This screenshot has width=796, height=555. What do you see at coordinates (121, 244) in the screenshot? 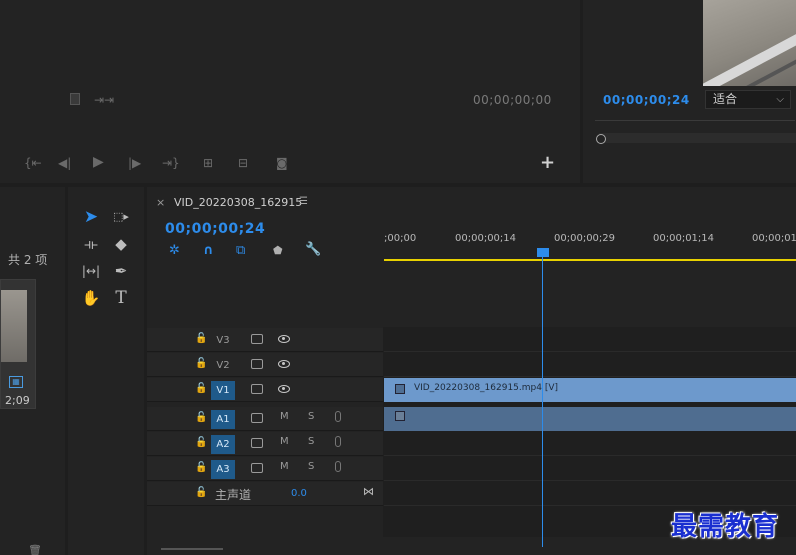
I see `razor-tool-icon: ◆` at bounding box center [121, 244].